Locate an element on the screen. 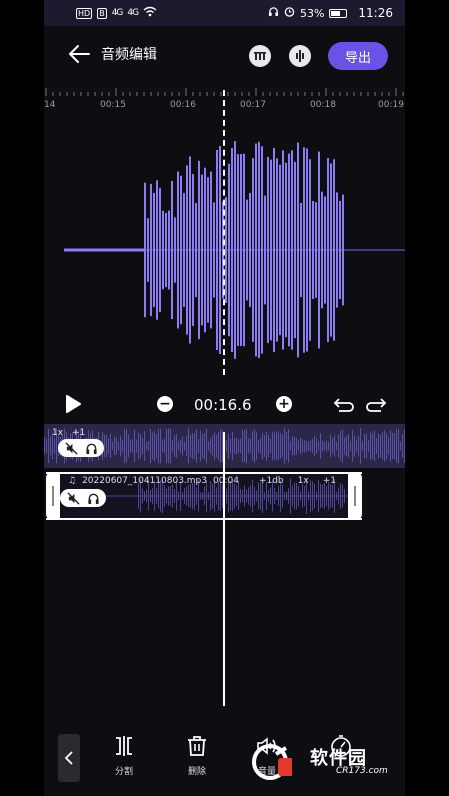 The image size is (449, 796). track1-controls is located at coordinates (81, 448).